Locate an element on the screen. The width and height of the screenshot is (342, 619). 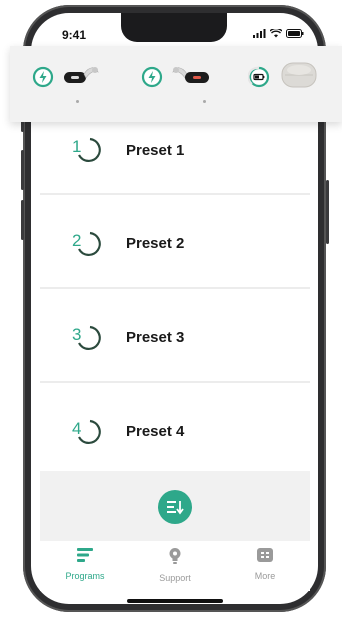
preset-row: 1 Preset 1 is located at coordinates (175, 158).